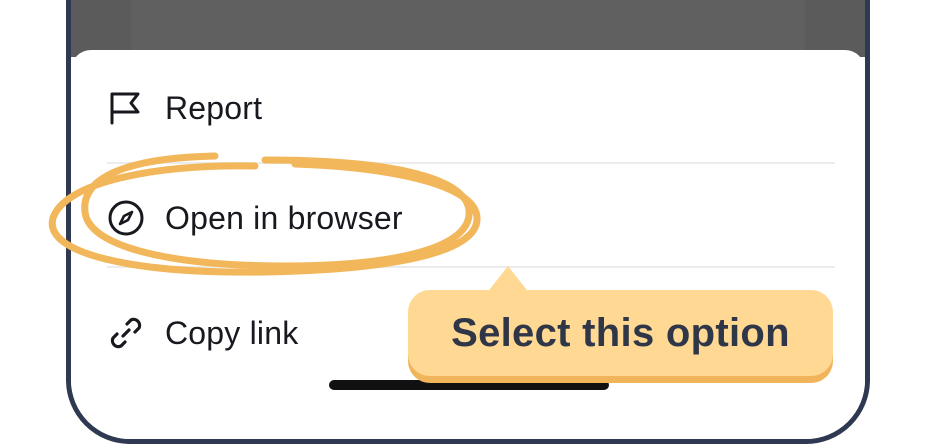 This screenshot has height=447, width=936. I want to click on compass-icon, so click(127, 218).